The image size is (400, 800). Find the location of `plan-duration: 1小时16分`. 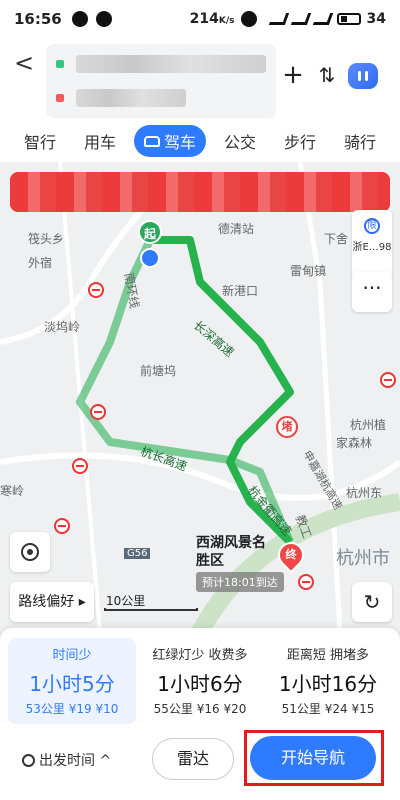

plan-duration: 1小时16分 is located at coordinates (328, 684).